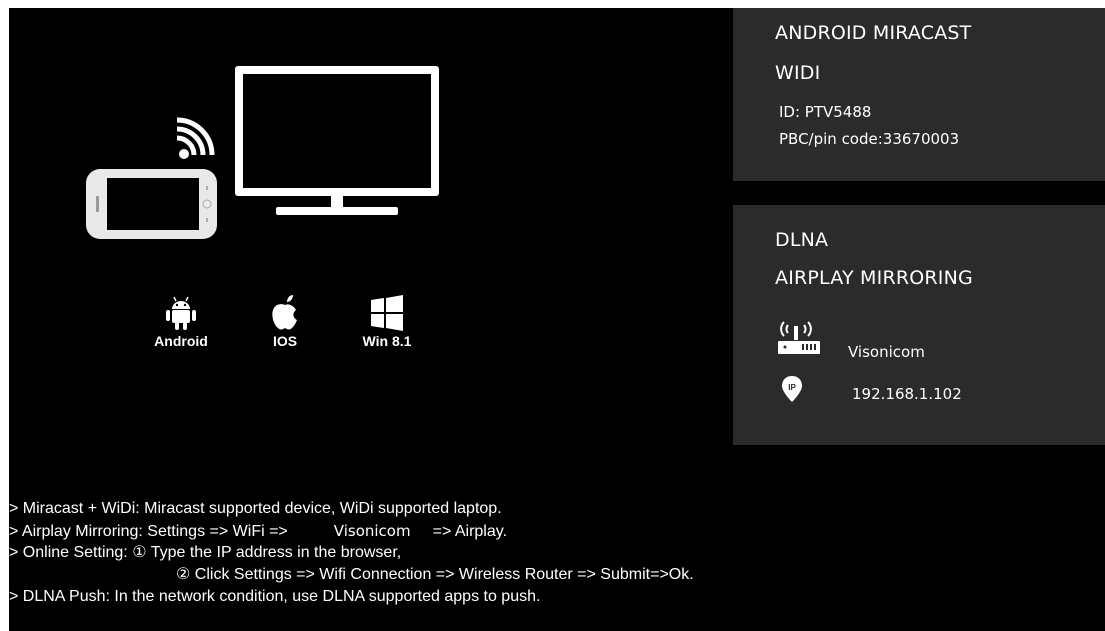  I want to click on platform-android: Android, so click(181, 322).